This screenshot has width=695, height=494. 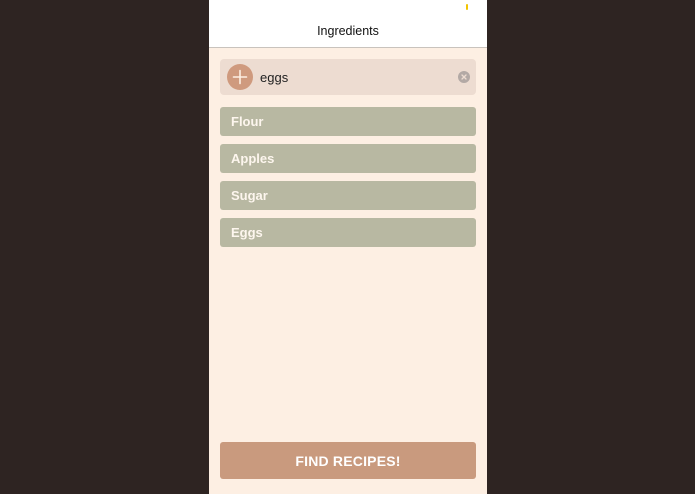 I want to click on clear-circle-icon, so click(x=464, y=77).